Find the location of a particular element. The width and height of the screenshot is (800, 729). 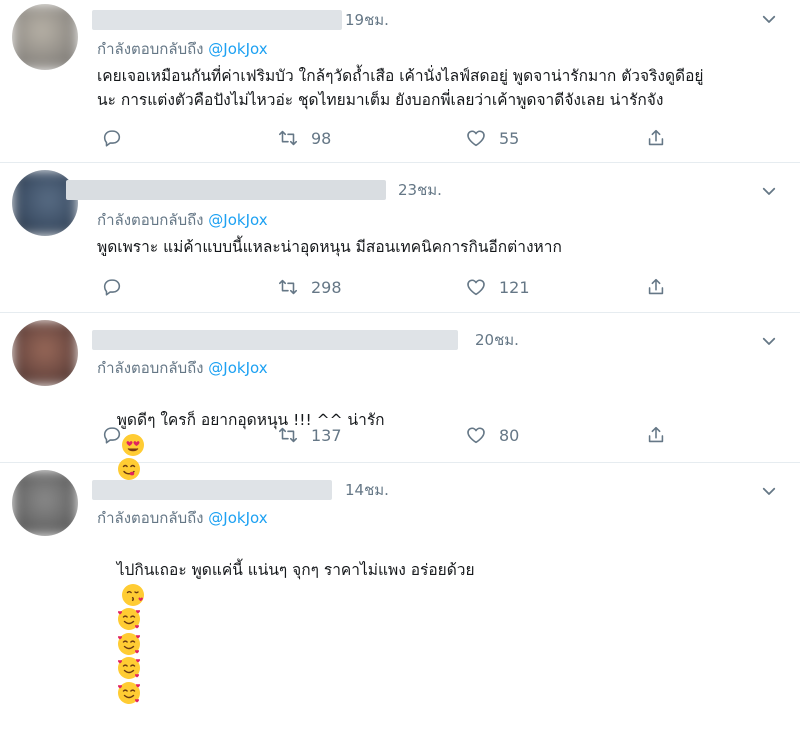

tweet-actions: 137 80 is located at coordinates (397, 435).